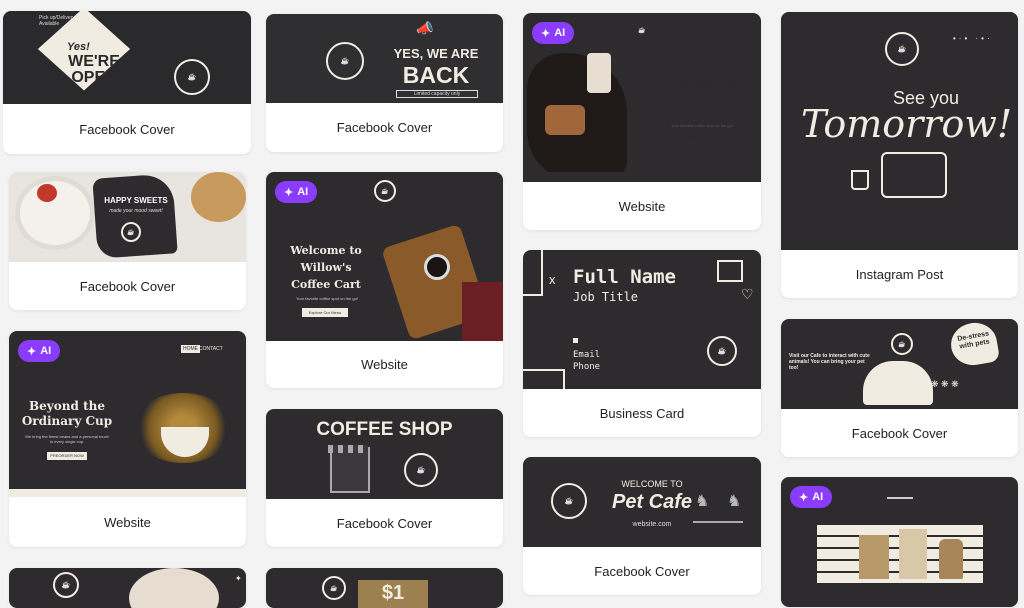  Describe the element at coordinates (425, 28) in the screenshot. I see `megaphone-icon: 📣` at that location.